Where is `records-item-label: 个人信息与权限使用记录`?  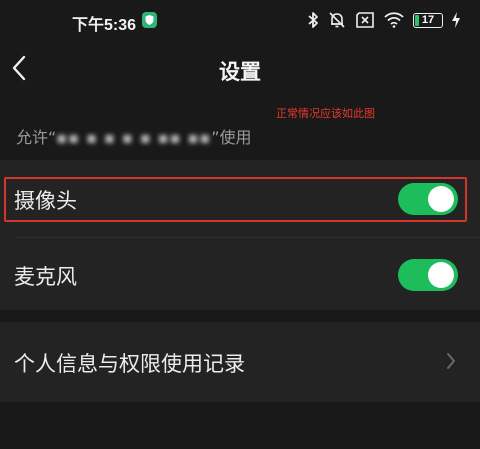
records-item-label: 个人信息与权限使用记录 is located at coordinates (129, 364).